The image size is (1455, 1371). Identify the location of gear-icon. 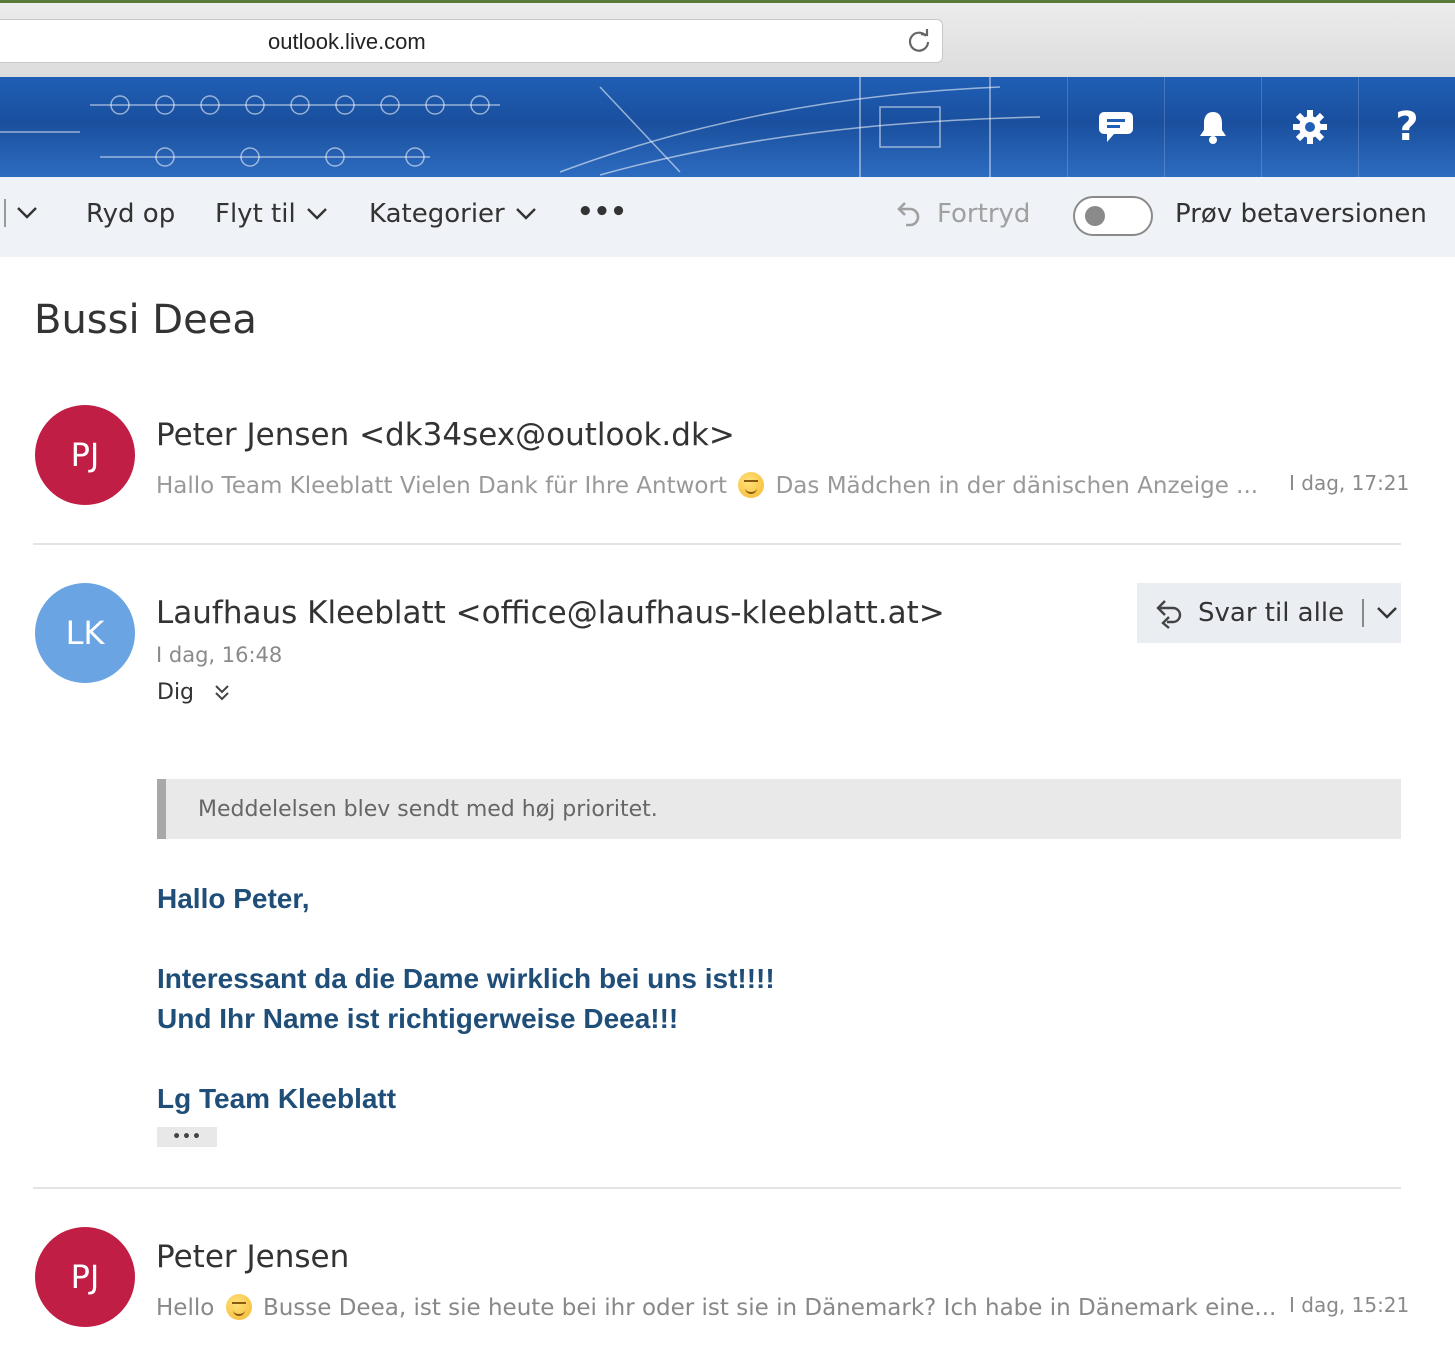
(1310, 127).